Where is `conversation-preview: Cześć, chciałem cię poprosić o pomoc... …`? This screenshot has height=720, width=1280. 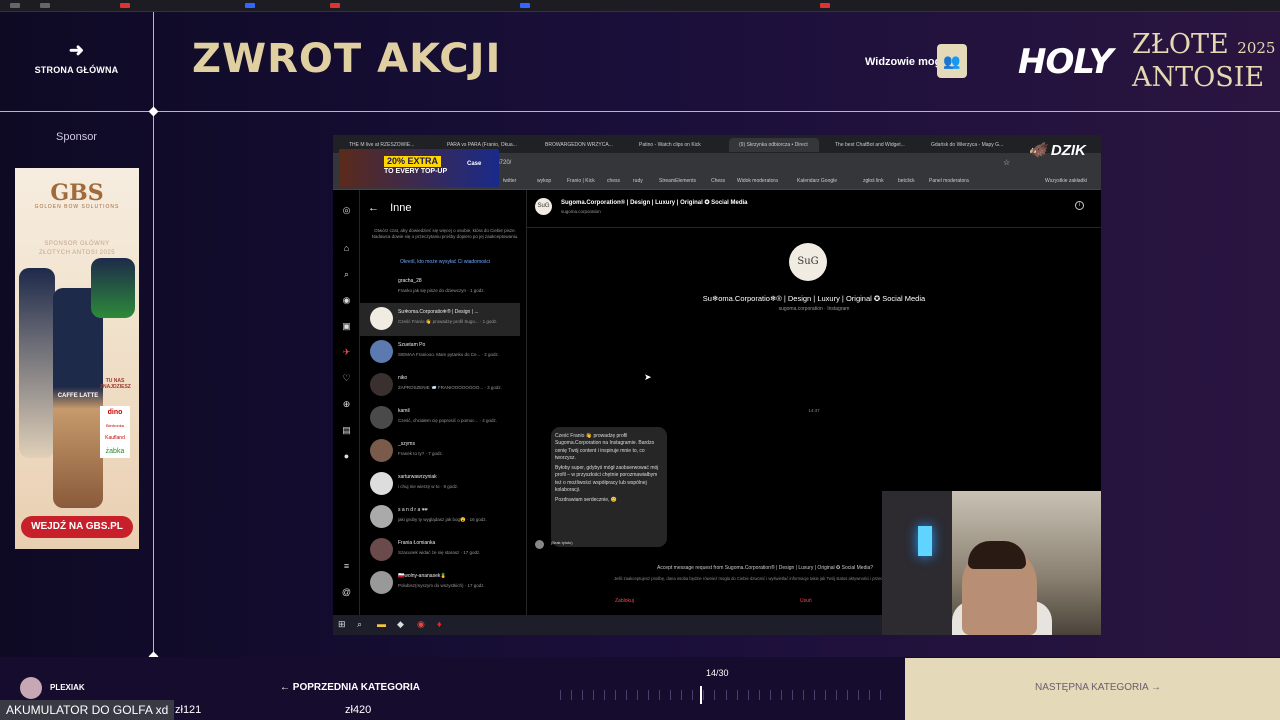 conversation-preview: Cześć, chciałem cię poprosić o pomoc... … is located at coordinates (448, 420).